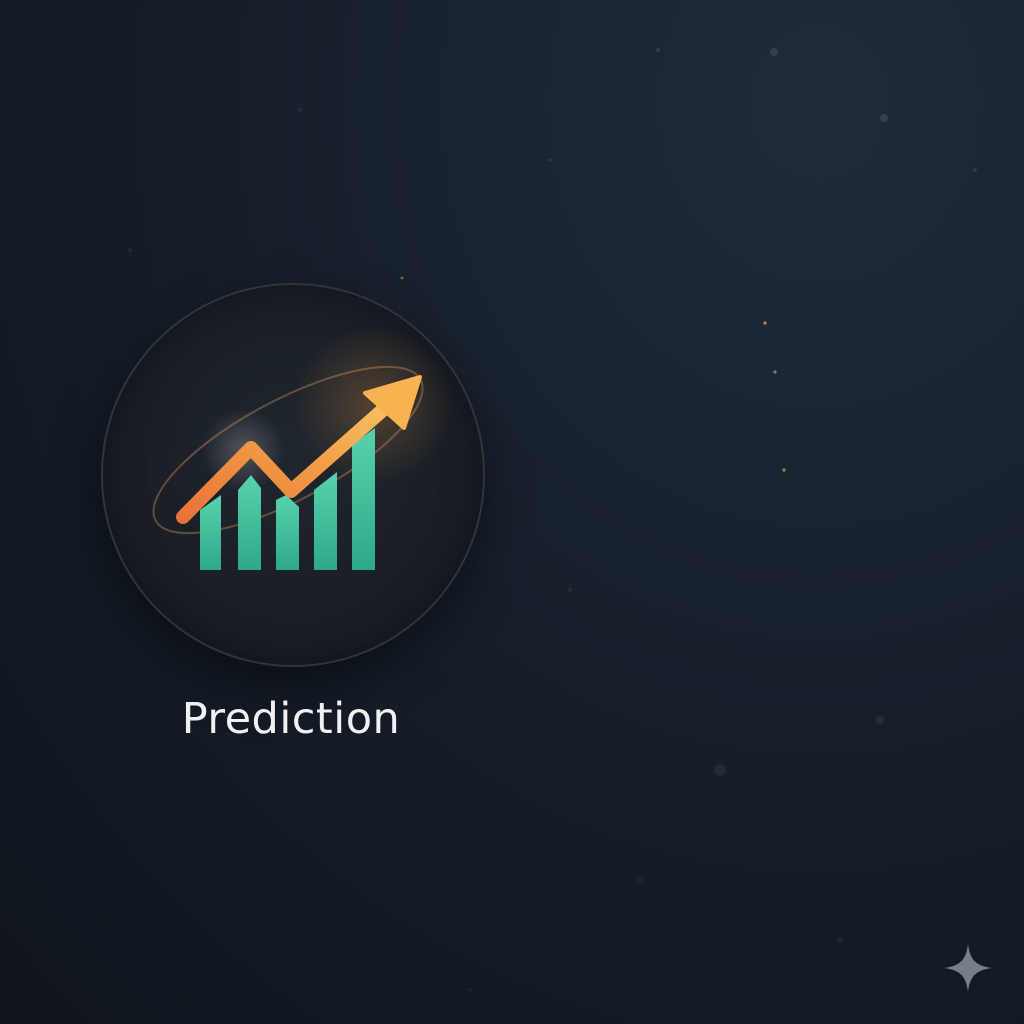 This screenshot has width=1024, height=1024. What do you see at coordinates (968, 968) in the screenshot?
I see `sparkle-icon` at bounding box center [968, 968].